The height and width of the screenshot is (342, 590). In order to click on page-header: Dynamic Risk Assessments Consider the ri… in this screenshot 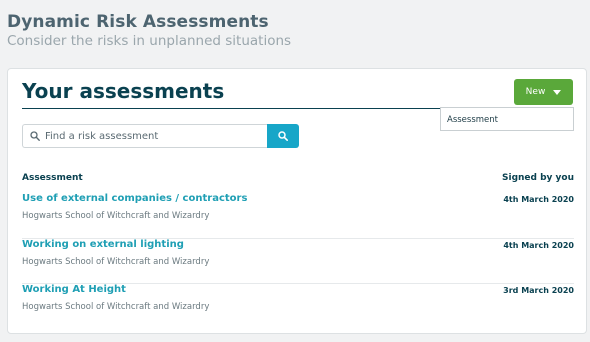, I will do `click(149, 30)`.